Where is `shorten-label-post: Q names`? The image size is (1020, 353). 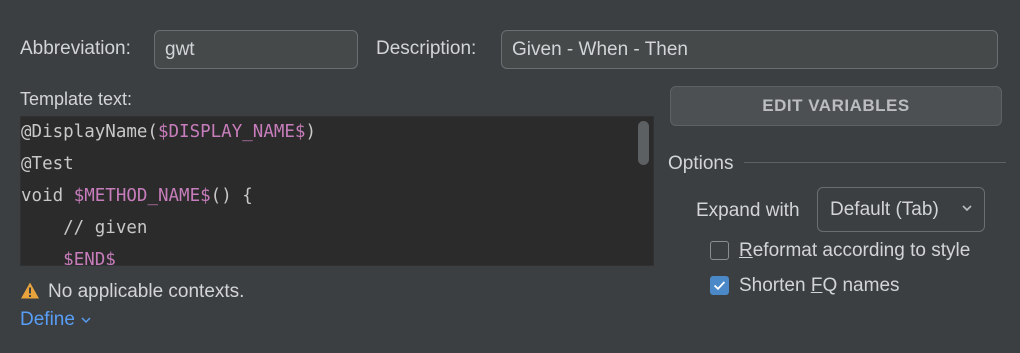 shorten-label-post: Q names is located at coordinates (861, 285).